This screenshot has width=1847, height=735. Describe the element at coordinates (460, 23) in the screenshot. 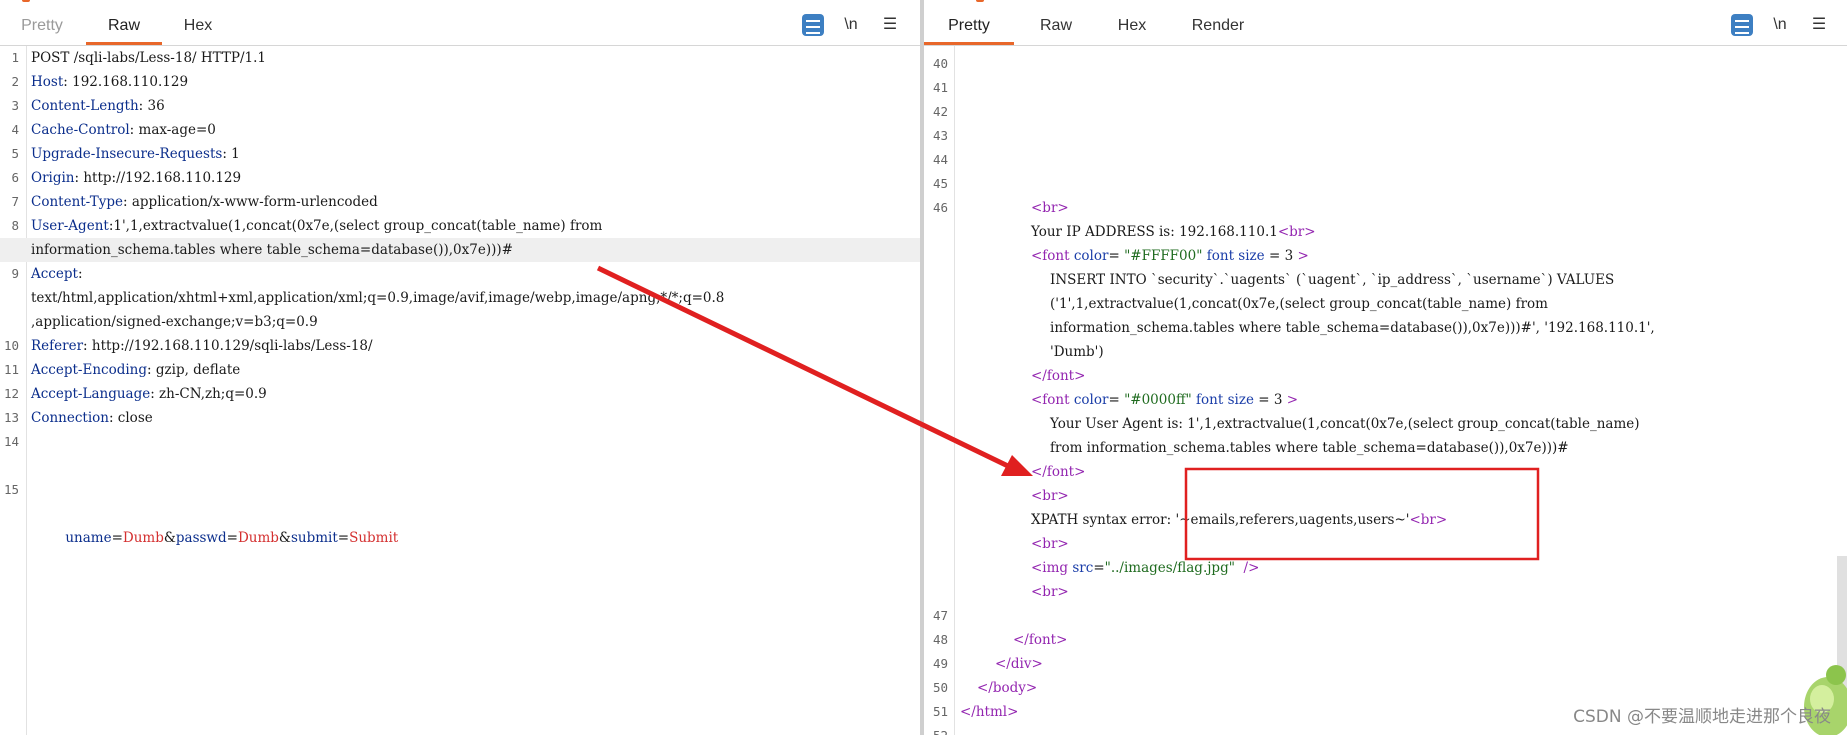

I see `request-tabbar: Pretty Raw Hex \n ☰` at that location.